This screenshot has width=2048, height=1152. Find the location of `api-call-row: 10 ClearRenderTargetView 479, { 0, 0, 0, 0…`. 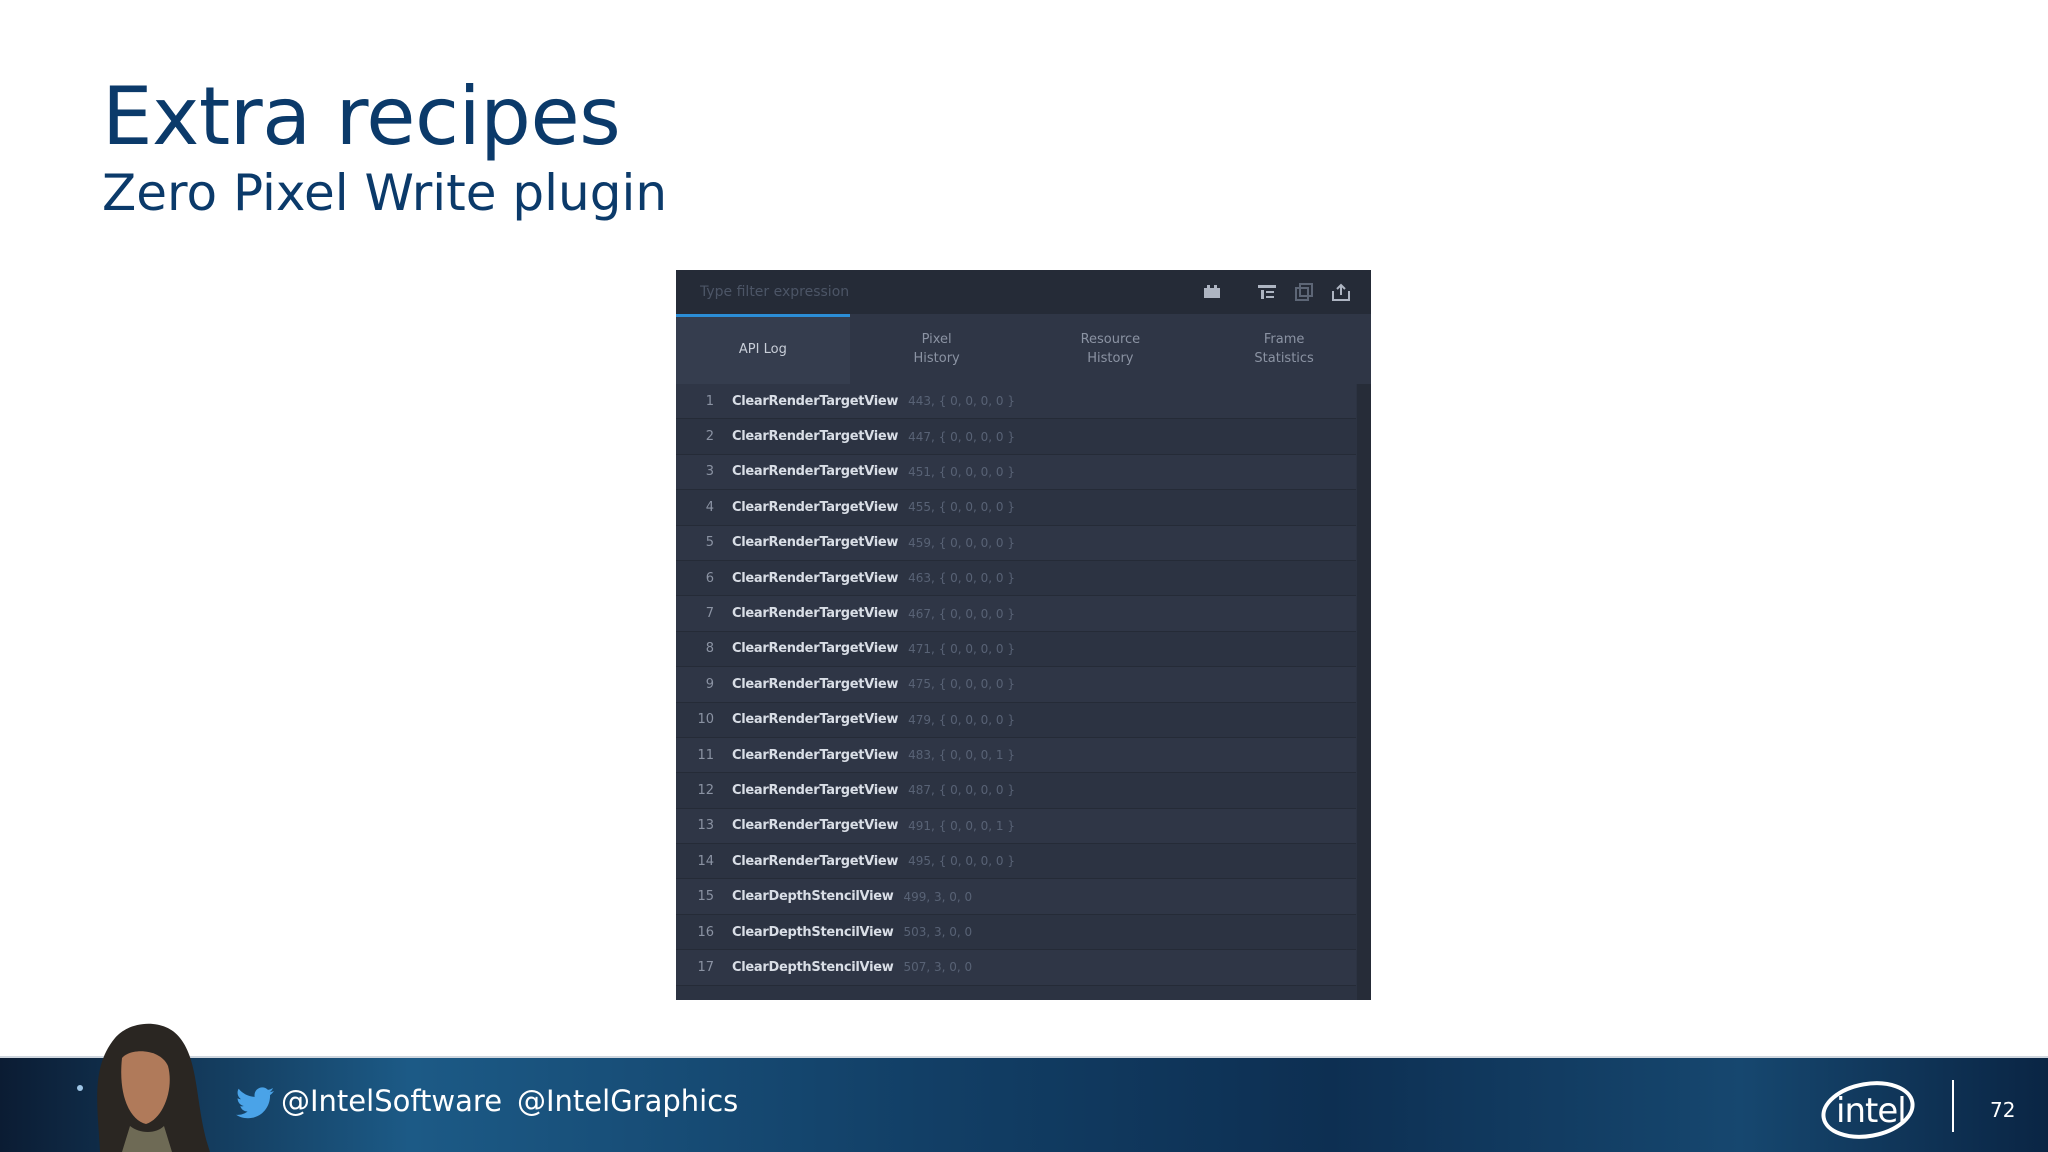

api-call-row: 10 ClearRenderTargetView 479, { 0, 0, 0, 0… is located at coordinates (1016, 720).